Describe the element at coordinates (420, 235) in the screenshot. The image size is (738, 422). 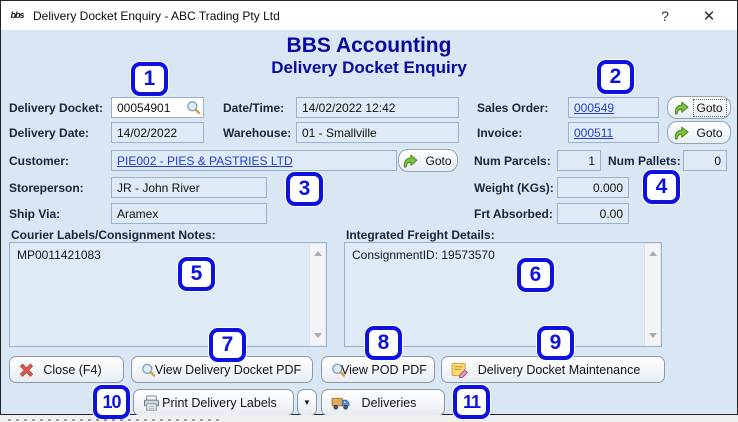
I see `integrated-freight-heading: Integrated Freight Details:` at that location.